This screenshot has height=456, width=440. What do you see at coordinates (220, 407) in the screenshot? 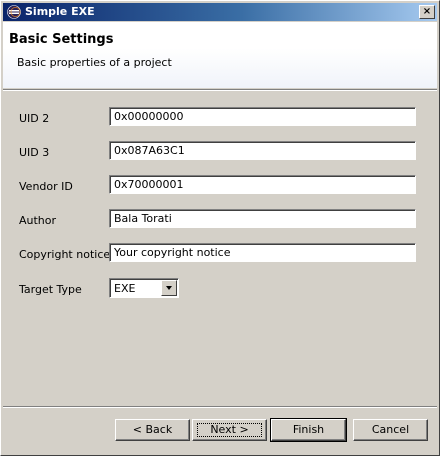
I see `footer-separator` at bounding box center [220, 407].